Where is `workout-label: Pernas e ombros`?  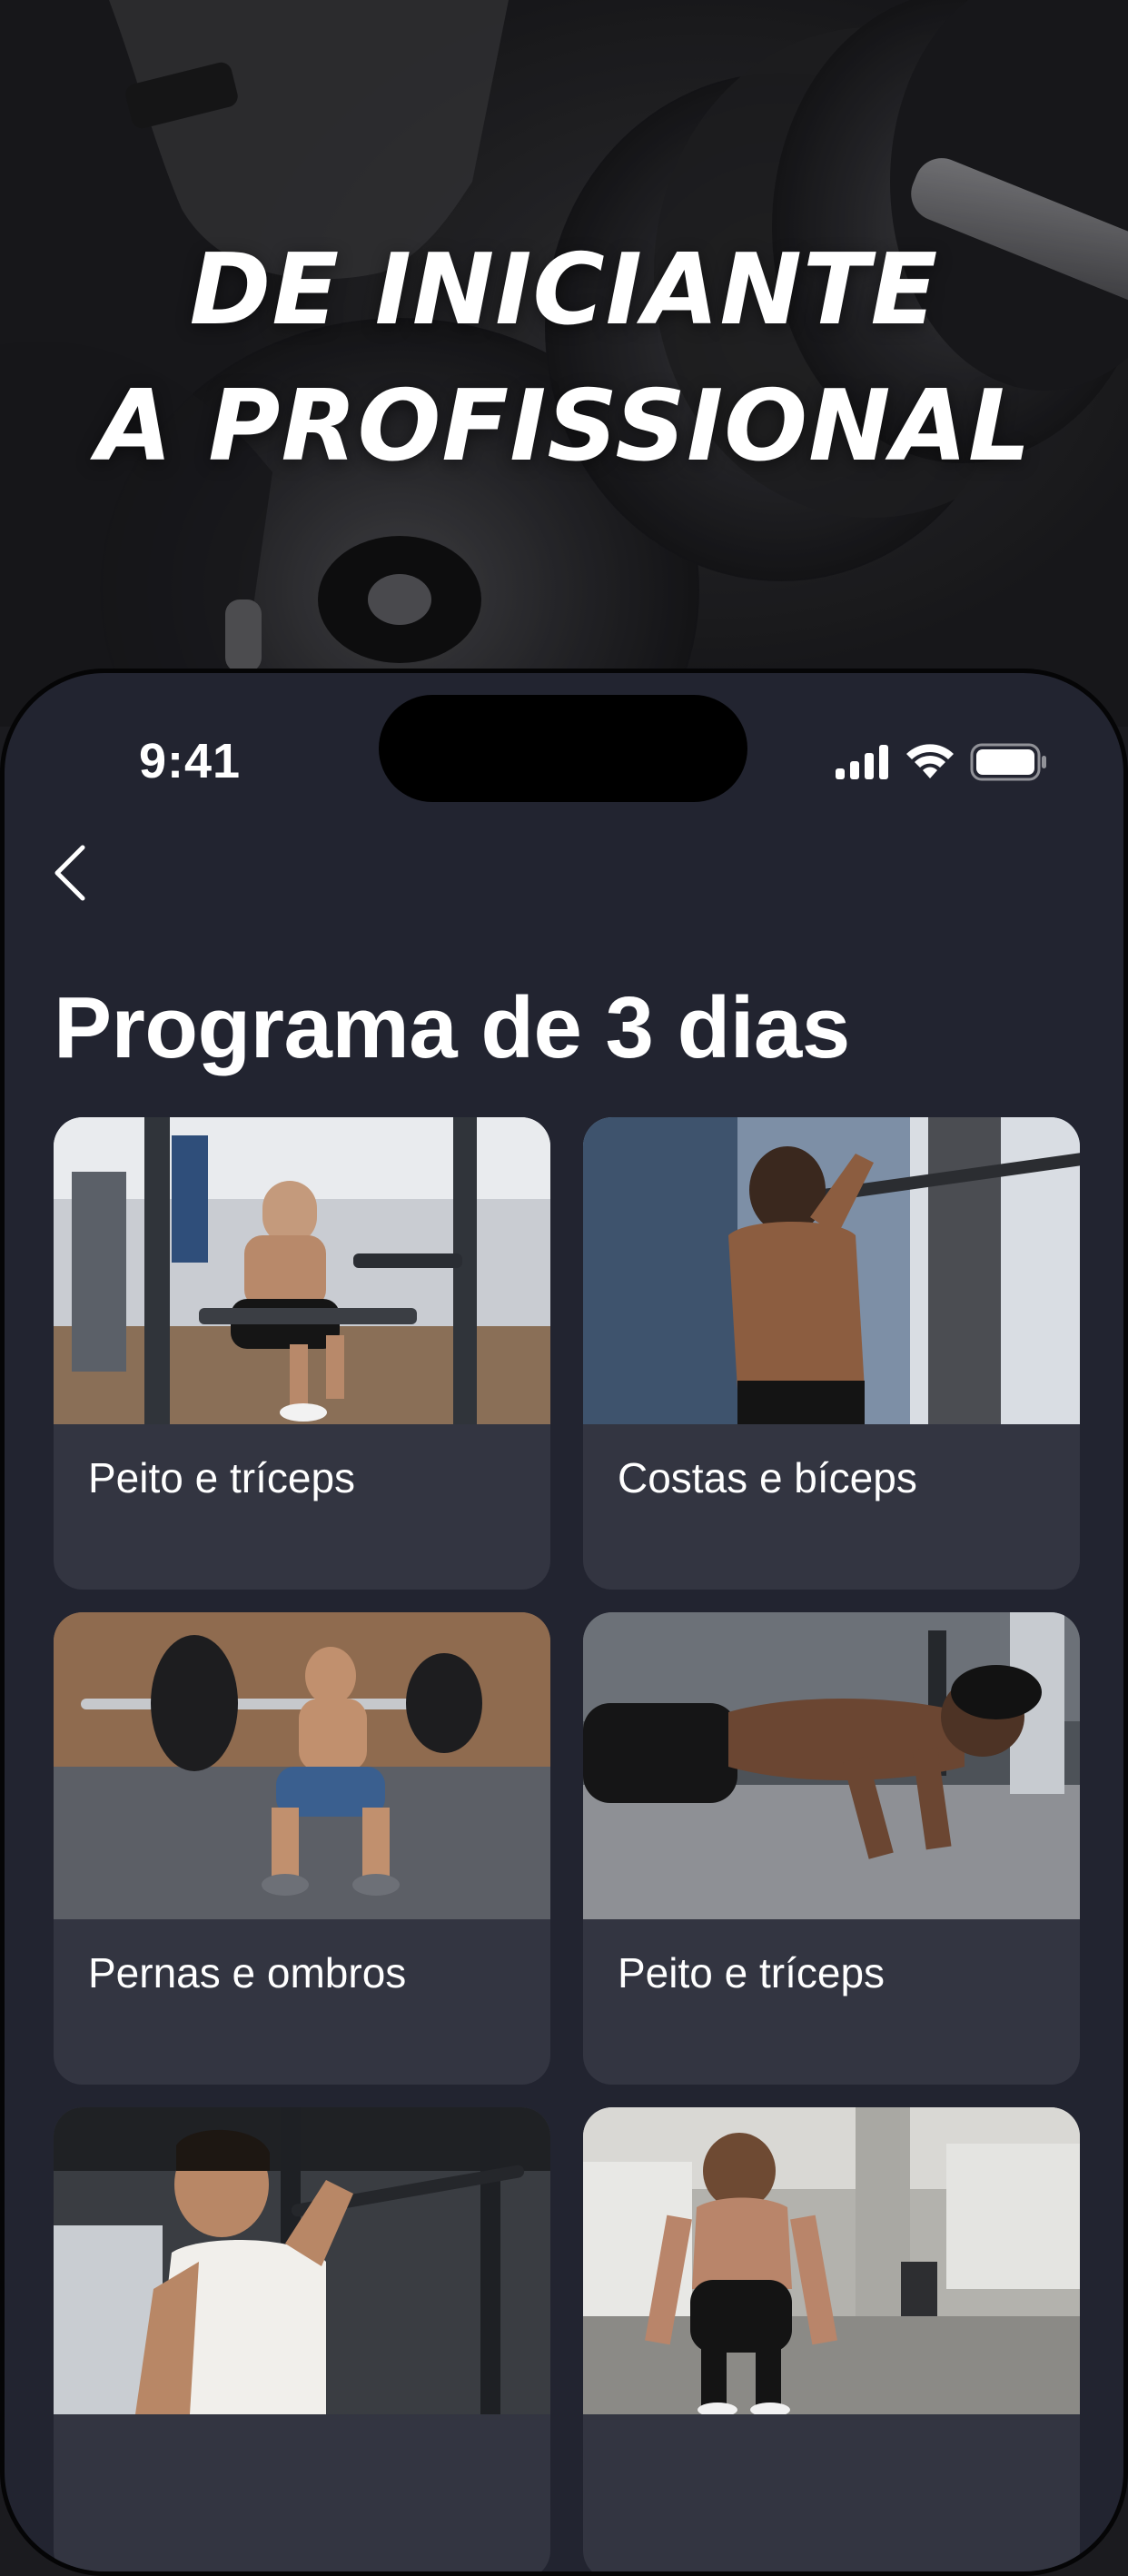 workout-label: Pernas e ombros is located at coordinates (247, 1972).